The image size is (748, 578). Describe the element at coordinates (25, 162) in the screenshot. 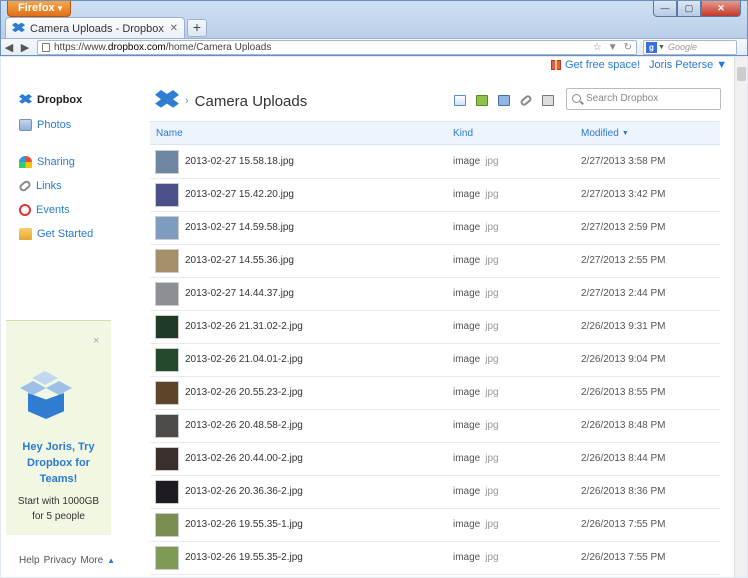

I see `sharing-icon` at that location.